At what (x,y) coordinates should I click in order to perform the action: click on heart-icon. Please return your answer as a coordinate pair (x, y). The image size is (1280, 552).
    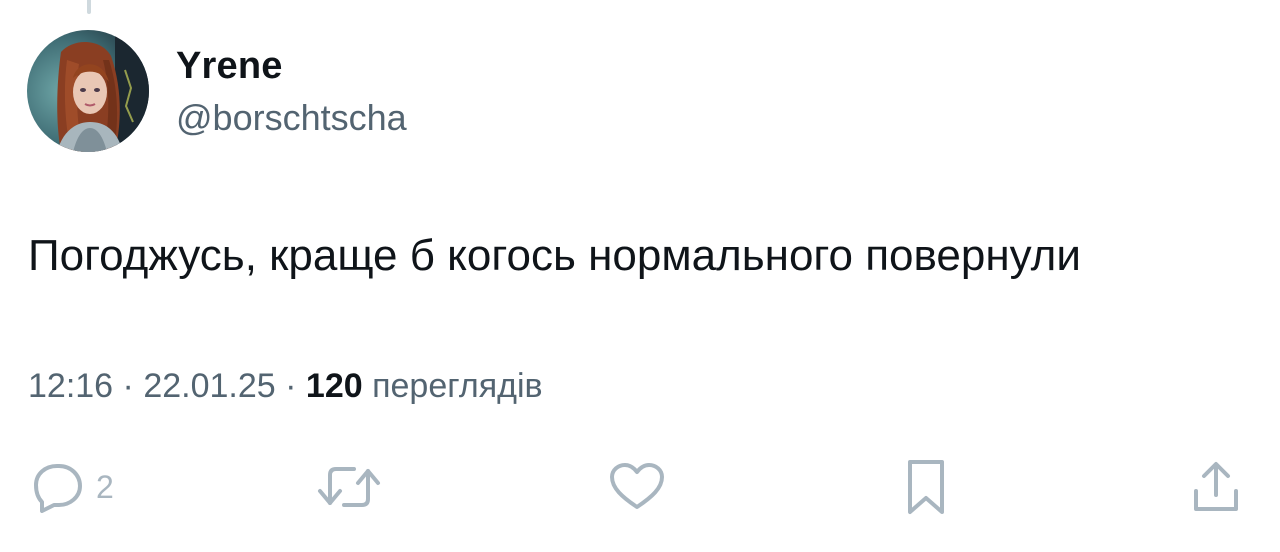
    Looking at the image, I should click on (637, 486).